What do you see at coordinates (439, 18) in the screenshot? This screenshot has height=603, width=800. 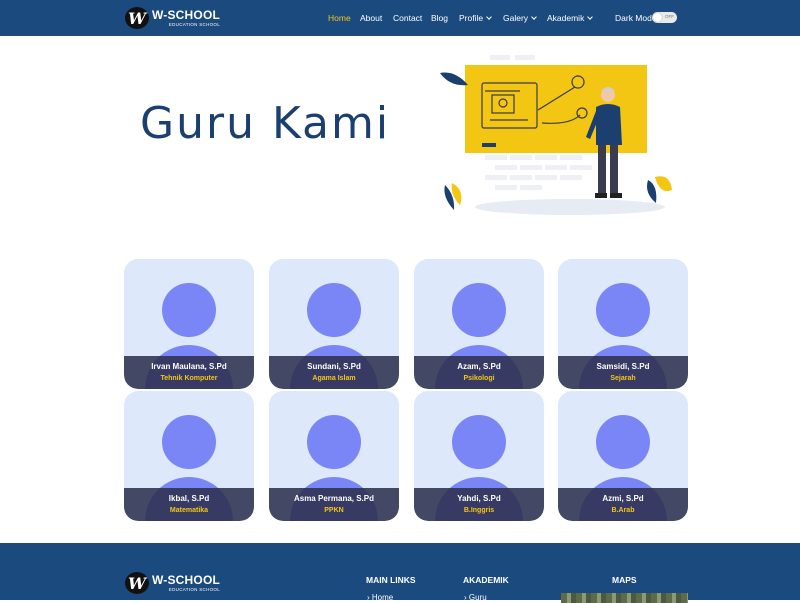 I see `nav-blog: Blog` at bounding box center [439, 18].